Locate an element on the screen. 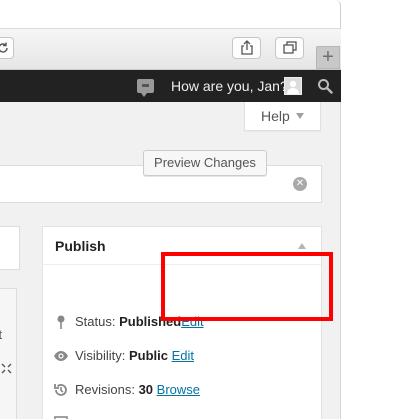 Image resolution: width=397 pixels, height=419 pixels. show-tabs-button is located at coordinates (289, 48).